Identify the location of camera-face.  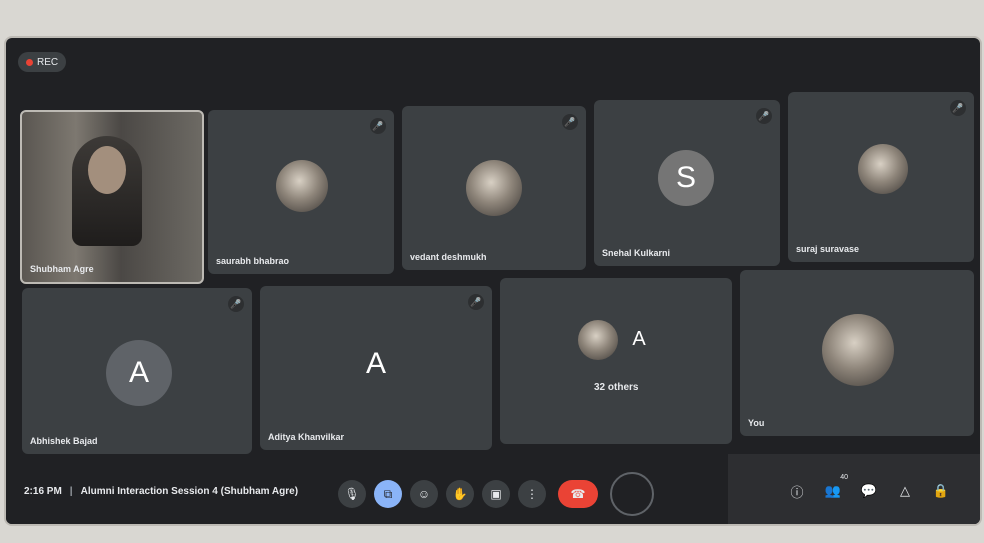
(107, 170).